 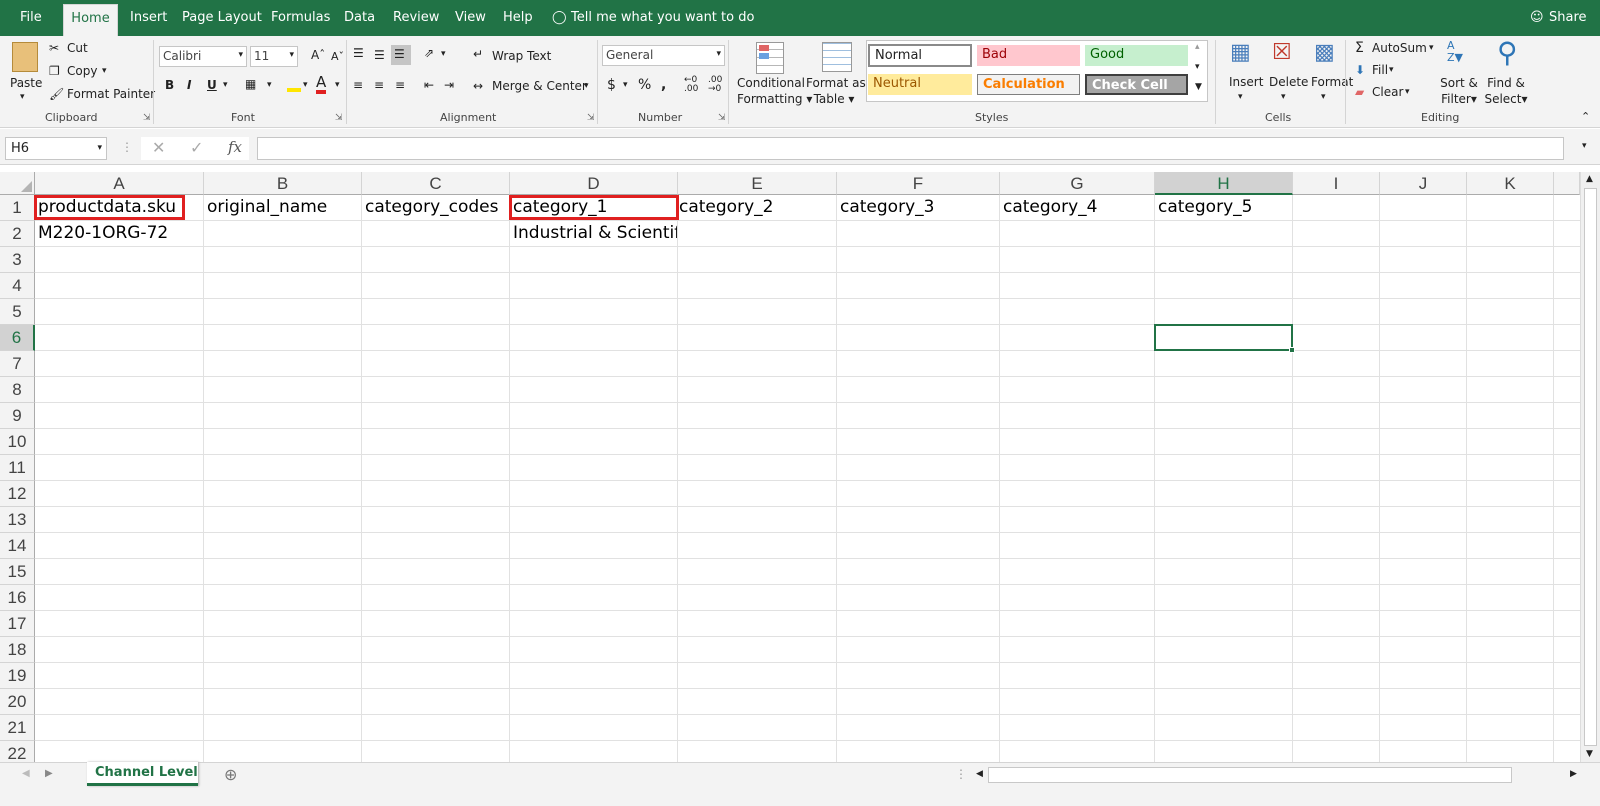 I want to click on insert-cells-button: Insert, so click(x=1246, y=82).